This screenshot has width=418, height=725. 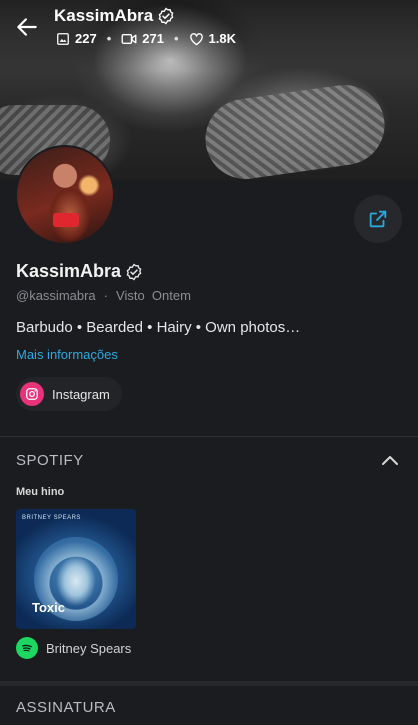 I want to click on header-title-row: KassimAbra, so click(x=114, y=16).